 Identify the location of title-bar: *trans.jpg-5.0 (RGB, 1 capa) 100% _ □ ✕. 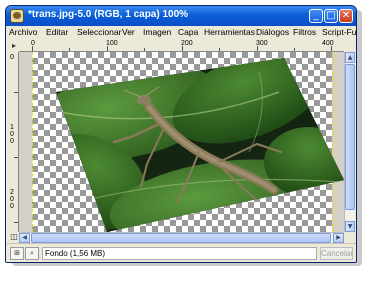
(181, 16).